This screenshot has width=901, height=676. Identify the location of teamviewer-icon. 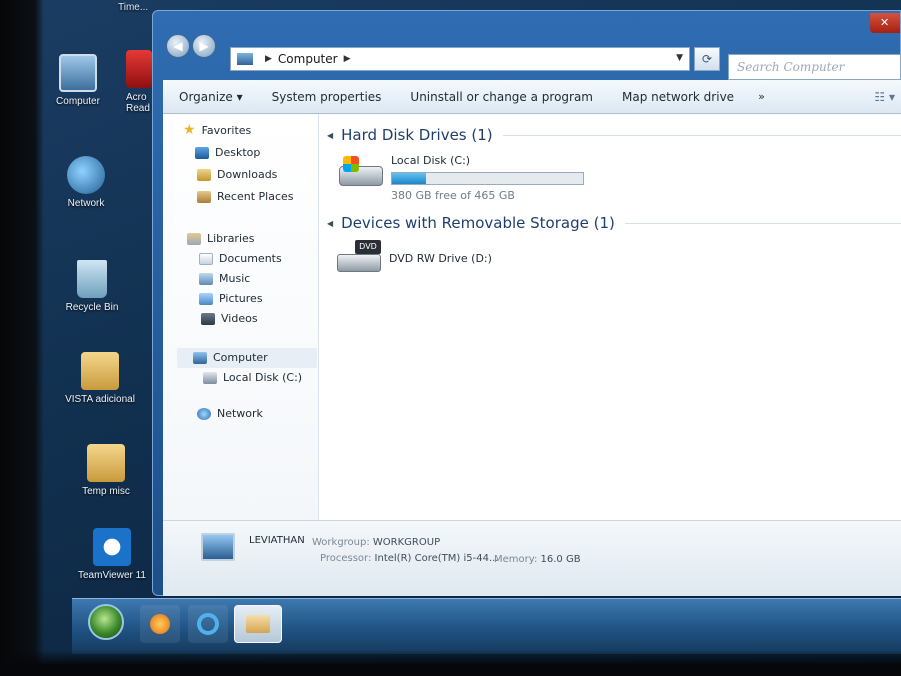
(112, 547).